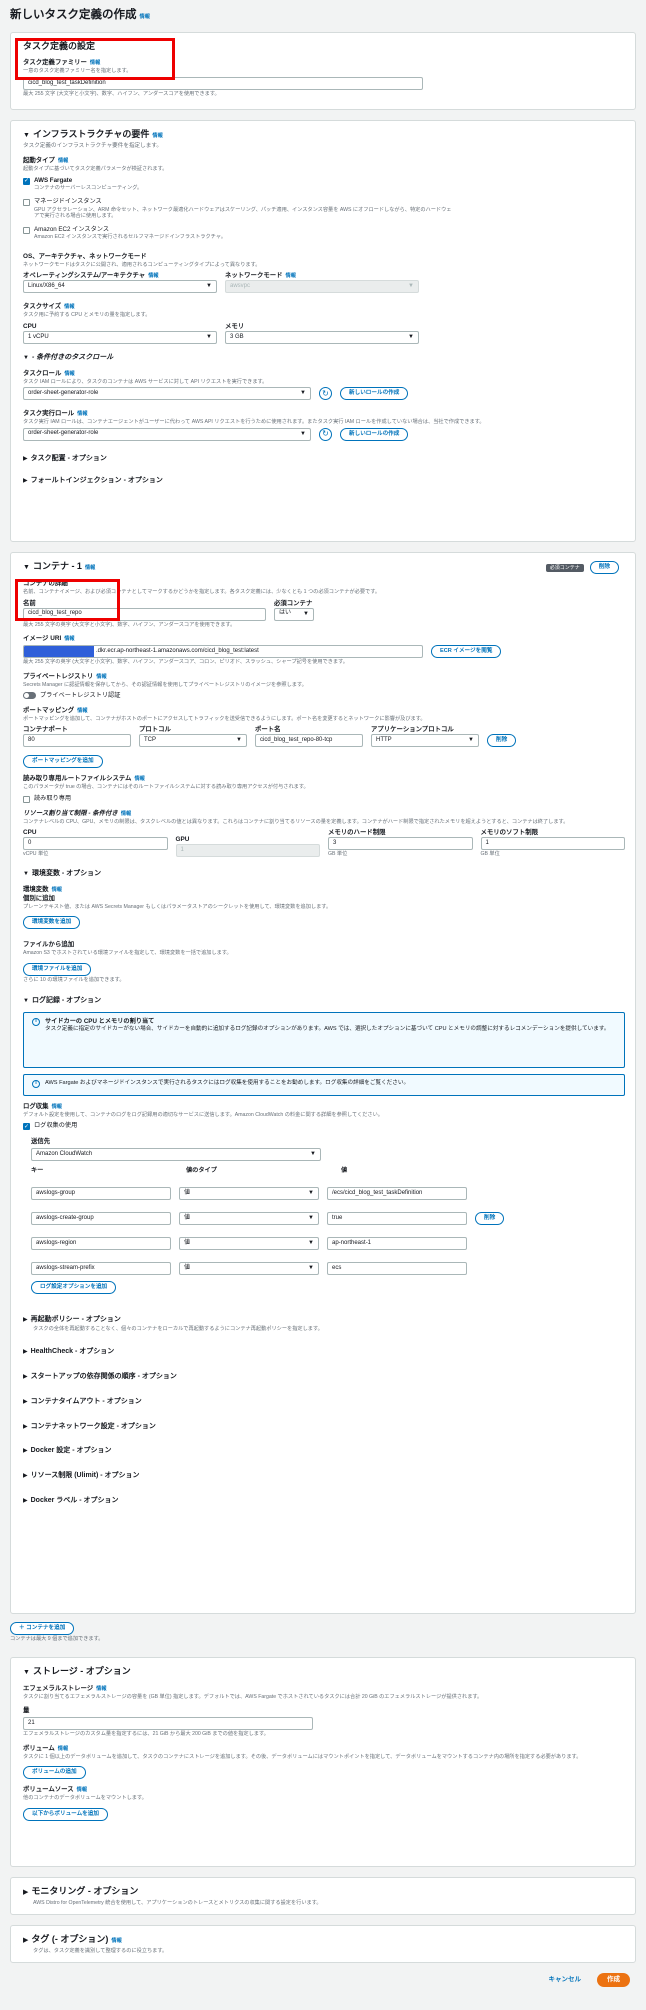 This screenshot has width=646, height=2010. Describe the element at coordinates (145, 17) in the screenshot. I see `info-link: 情報` at that location.